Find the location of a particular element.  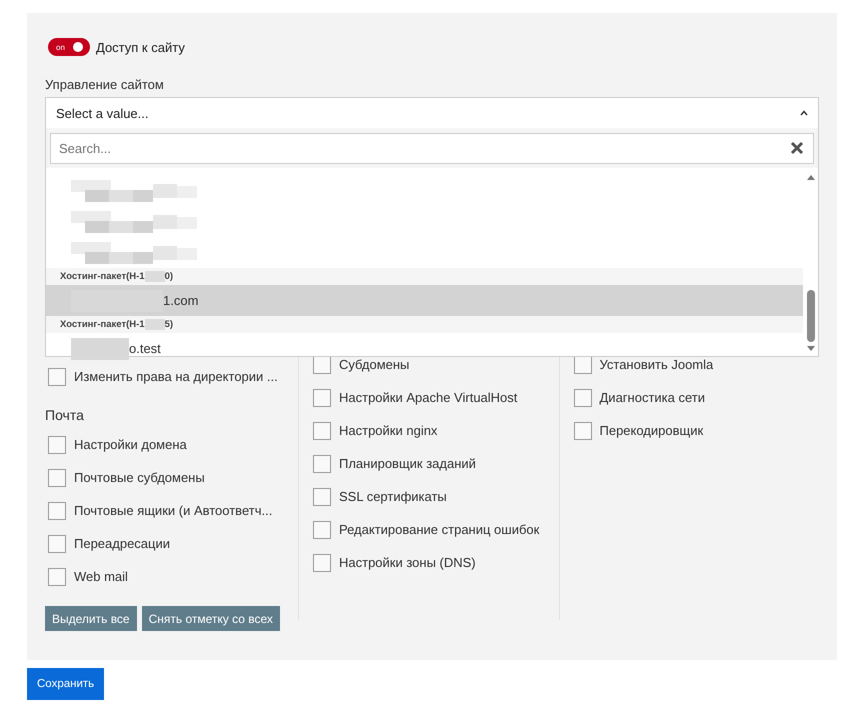

scrollbar-thumb is located at coordinates (810, 316).